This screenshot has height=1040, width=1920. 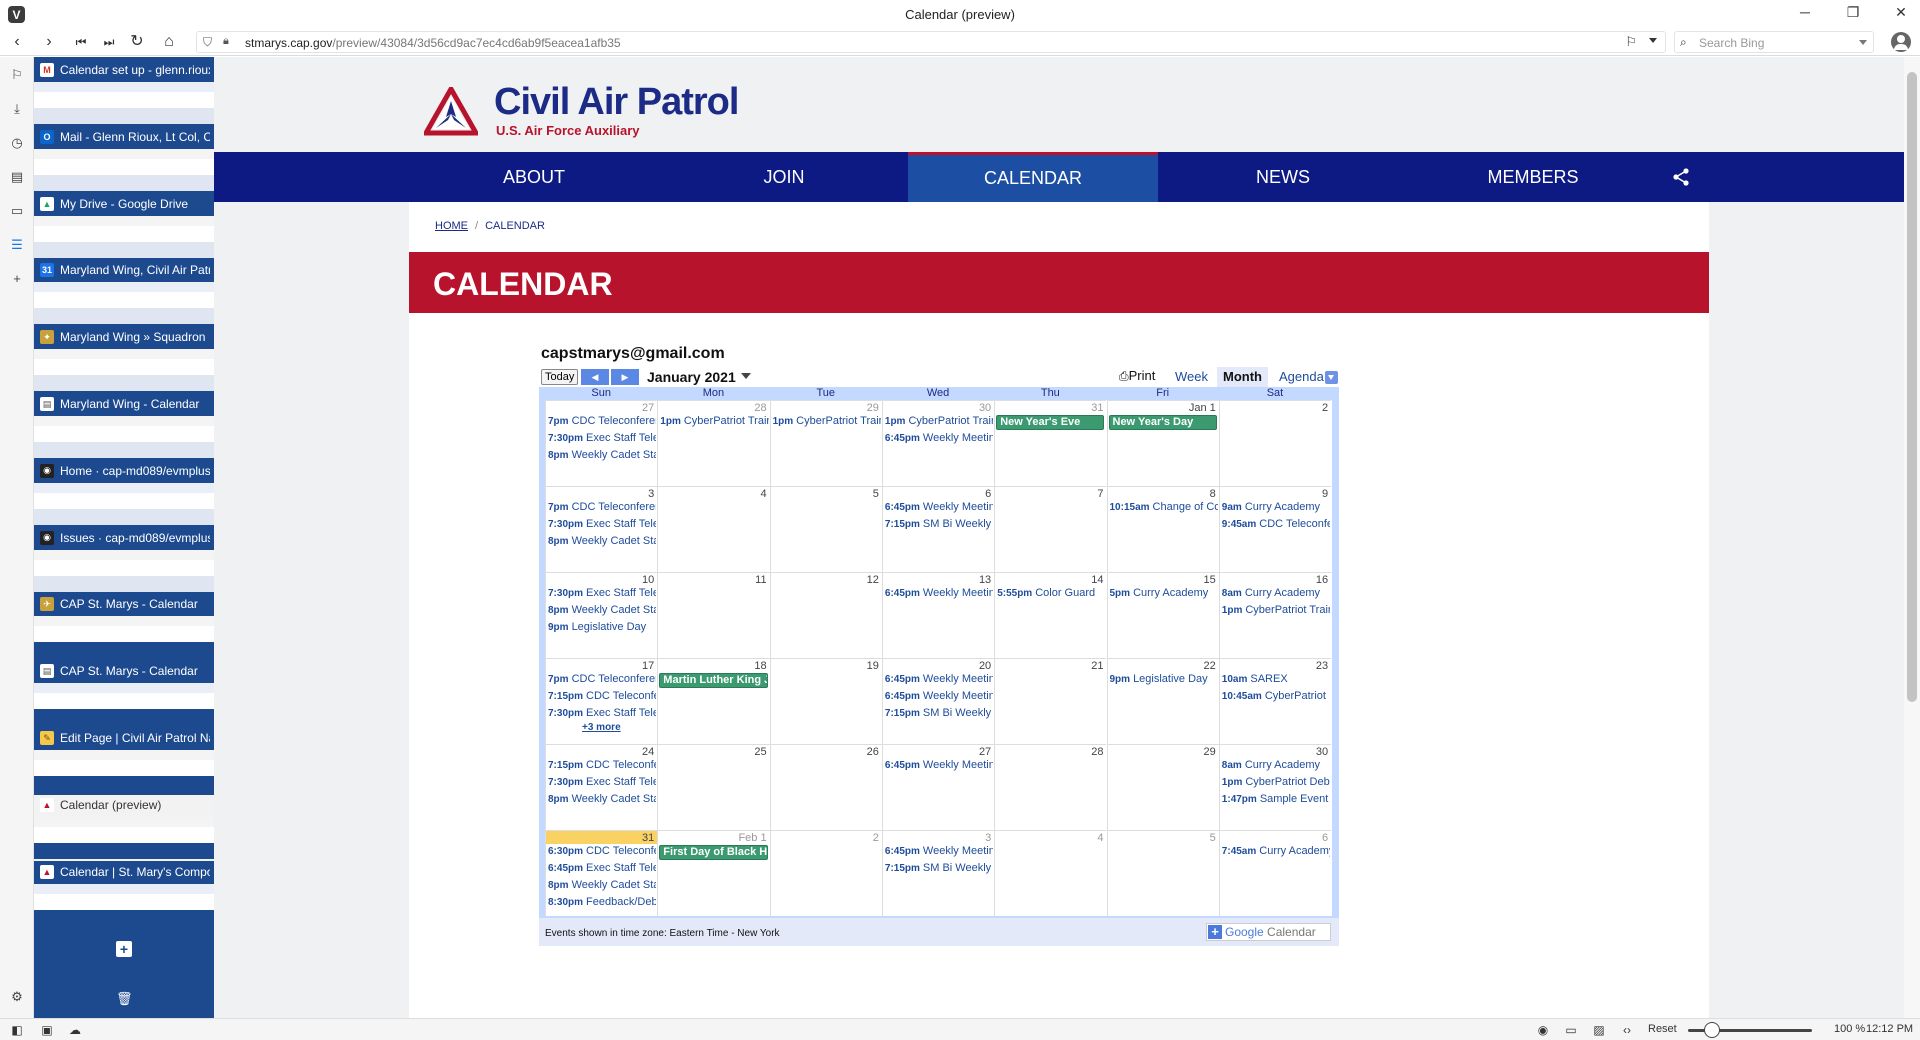 I want to click on day-number: 25, so click(x=760, y=752).